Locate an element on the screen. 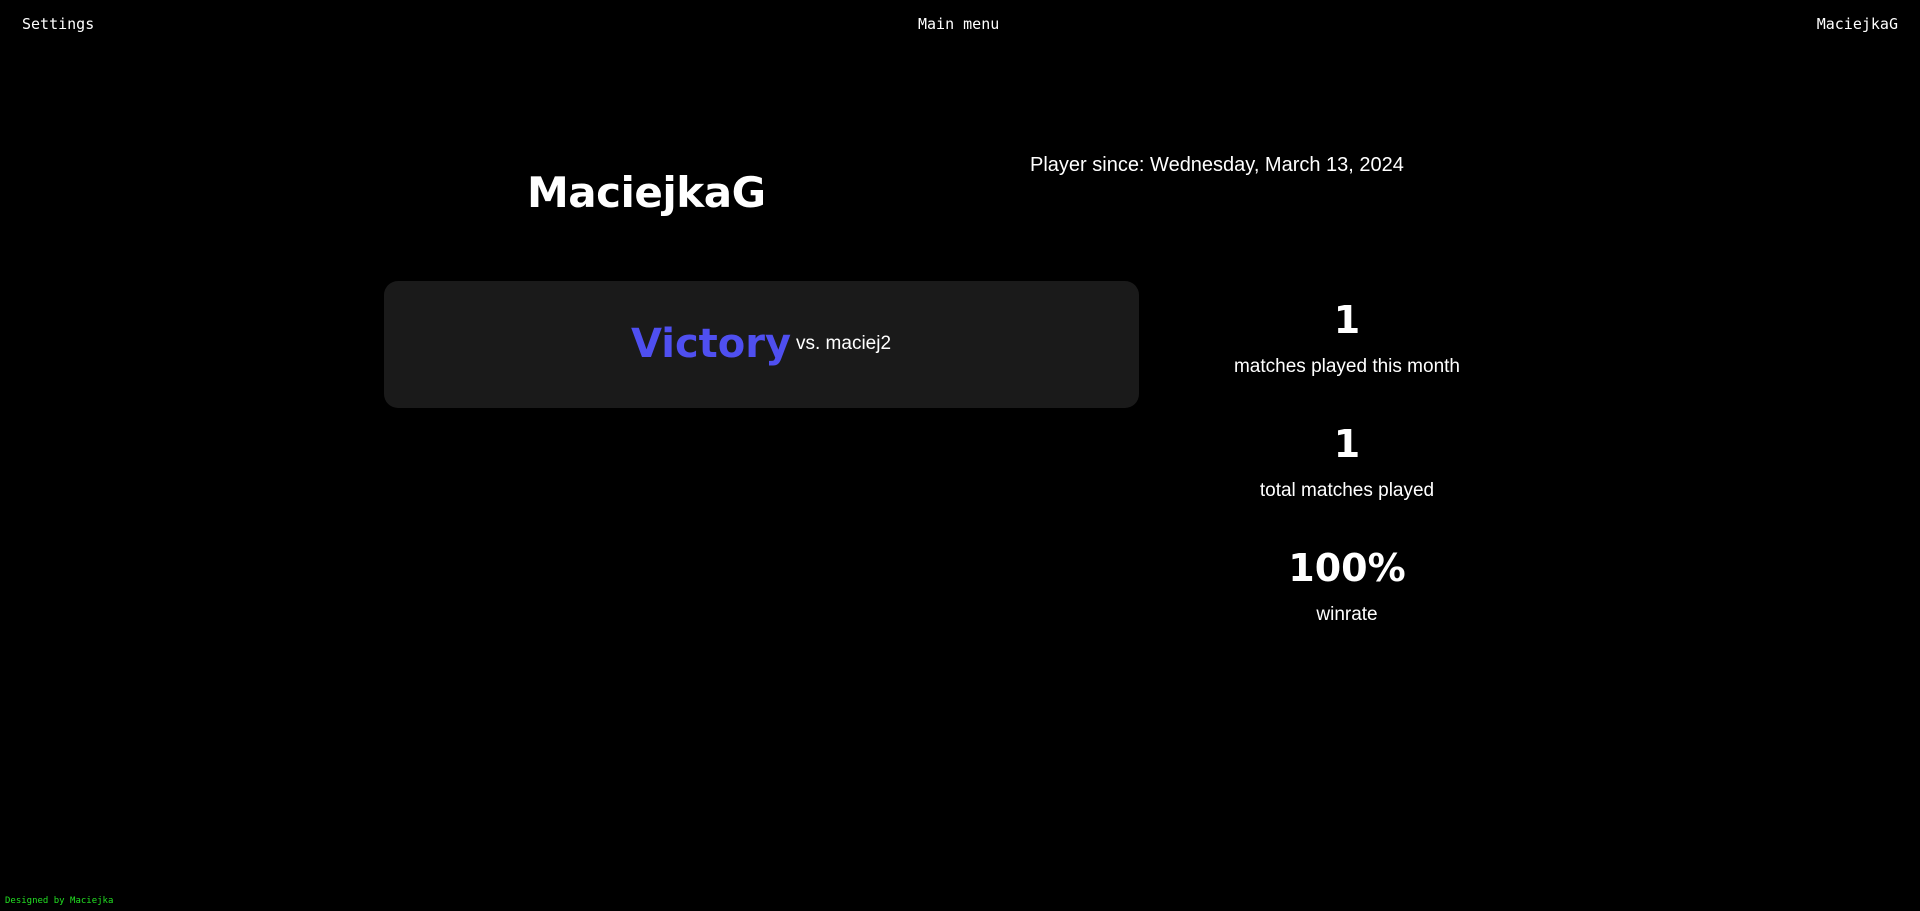 Image resolution: width=1920 pixels, height=911 pixels. stat-value: 100% is located at coordinates (1347, 568).